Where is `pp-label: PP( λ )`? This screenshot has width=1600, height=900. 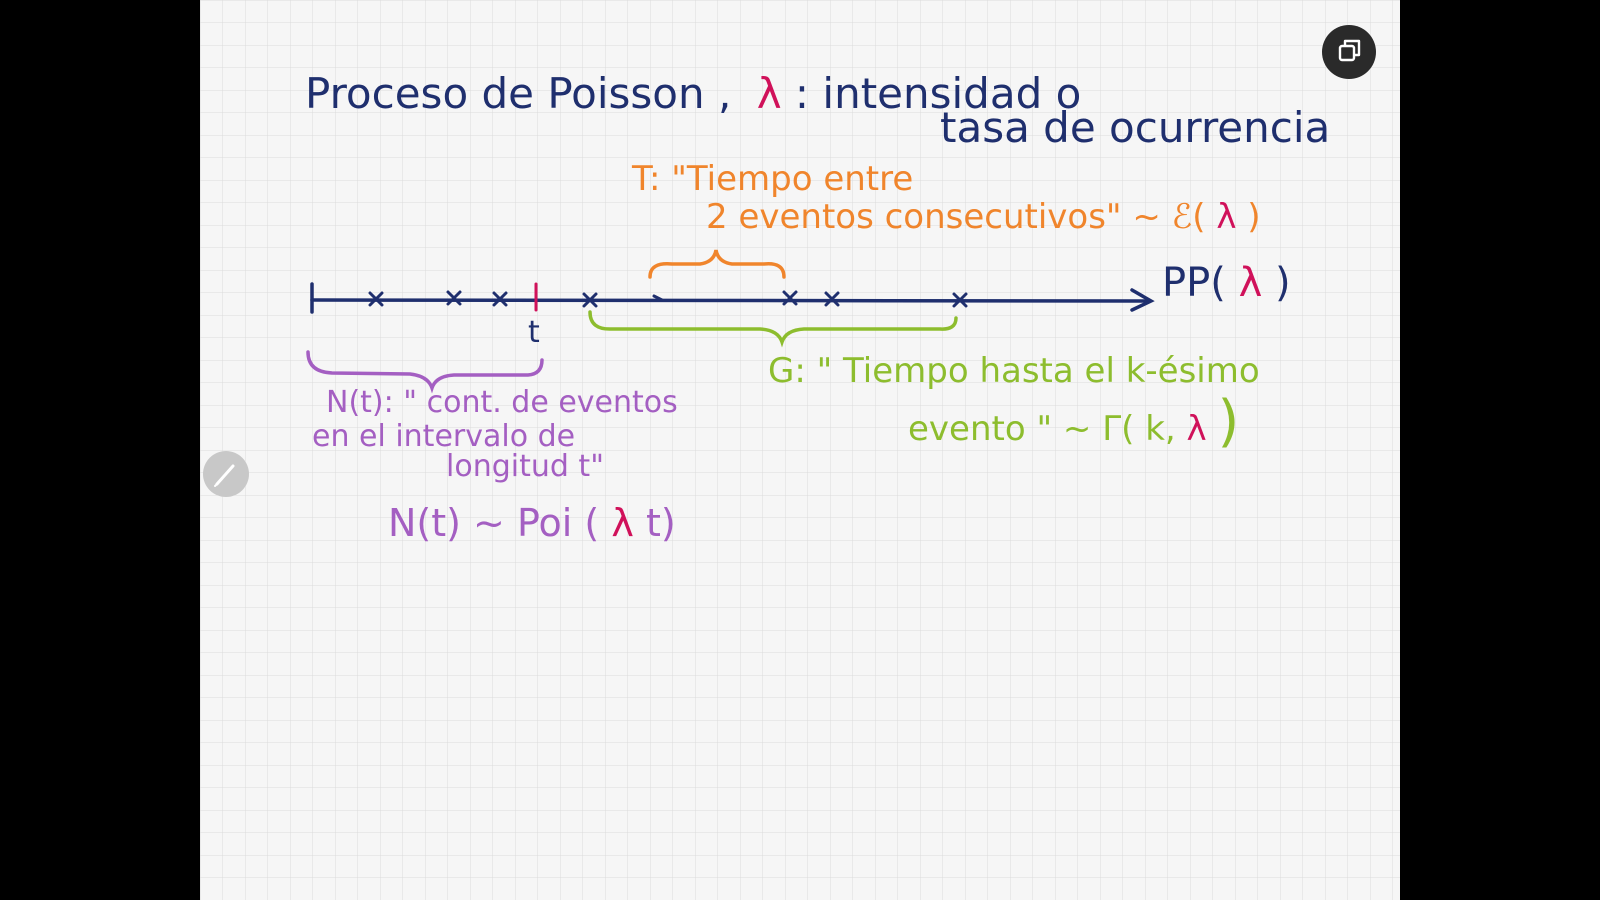
pp-label: PP( λ ) is located at coordinates (1226, 283).